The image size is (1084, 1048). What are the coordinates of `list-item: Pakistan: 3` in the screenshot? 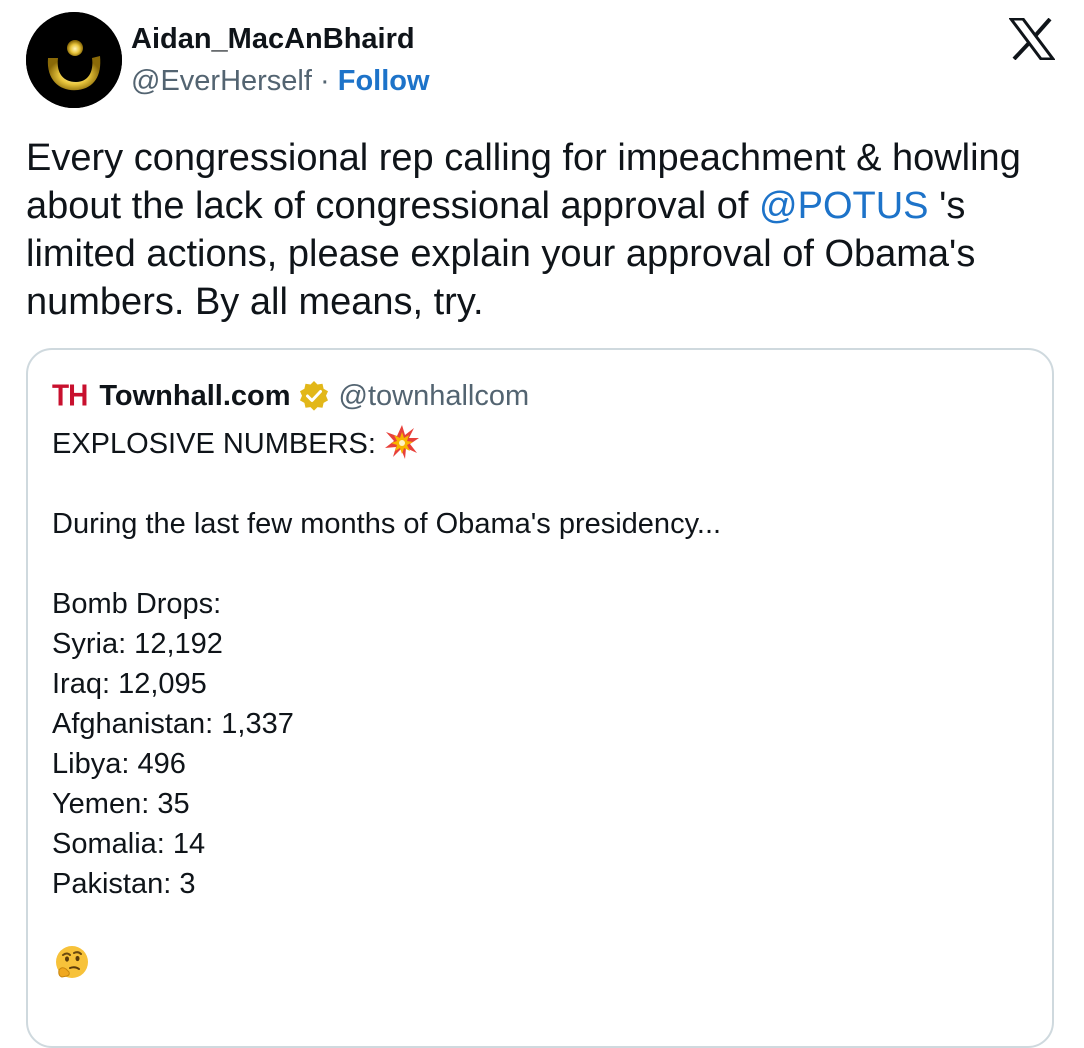 It's located at (124, 884).